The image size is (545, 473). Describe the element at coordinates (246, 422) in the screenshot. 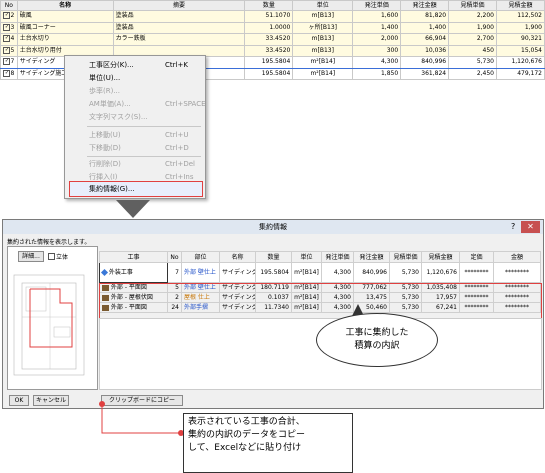

I see `note-line1: 表示されている工事の合計、` at that location.